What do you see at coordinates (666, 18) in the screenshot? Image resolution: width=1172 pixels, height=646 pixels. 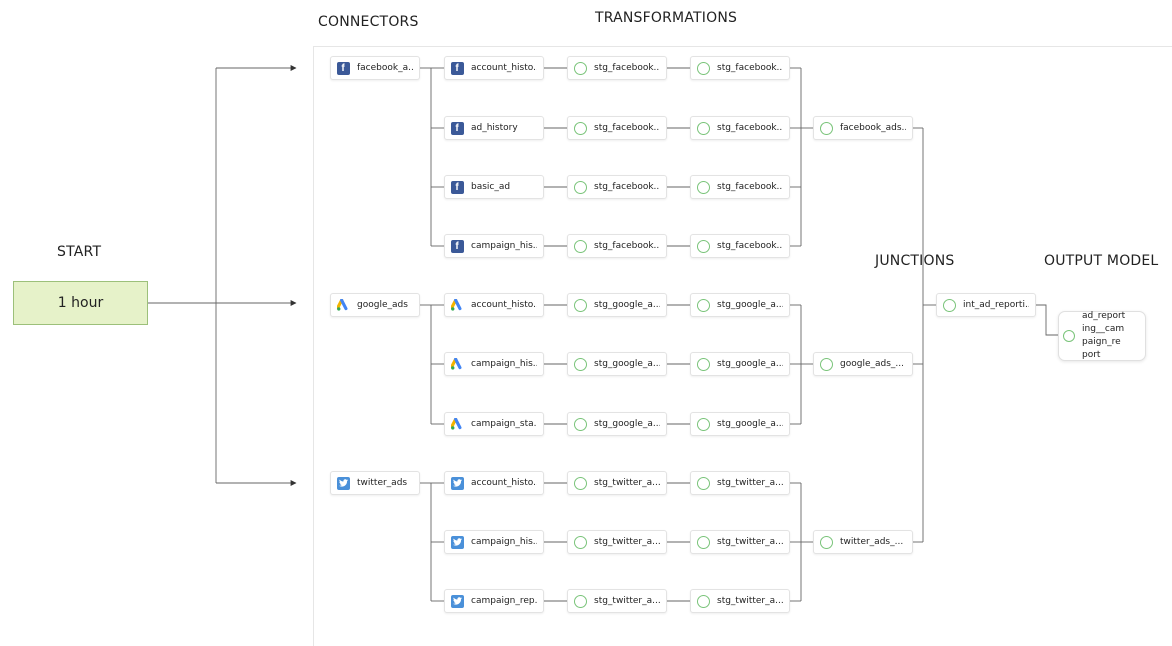 I see `transformations-header: TRANSFORMATIONS` at bounding box center [666, 18].